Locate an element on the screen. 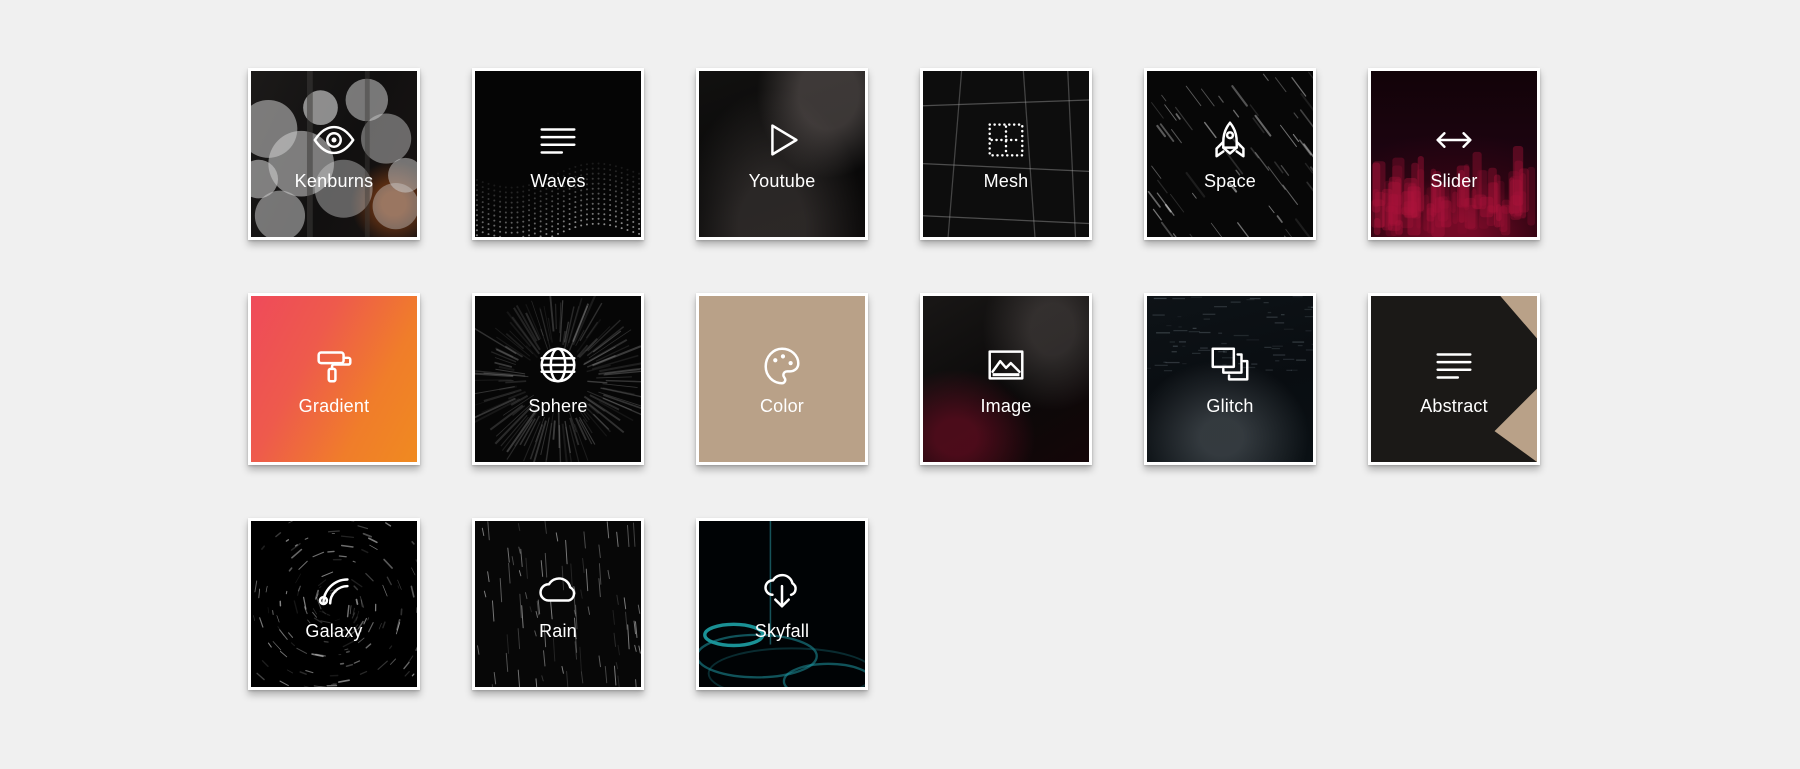 The image size is (1800, 769). tile-label: Glitch is located at coordinates (1230, 406).